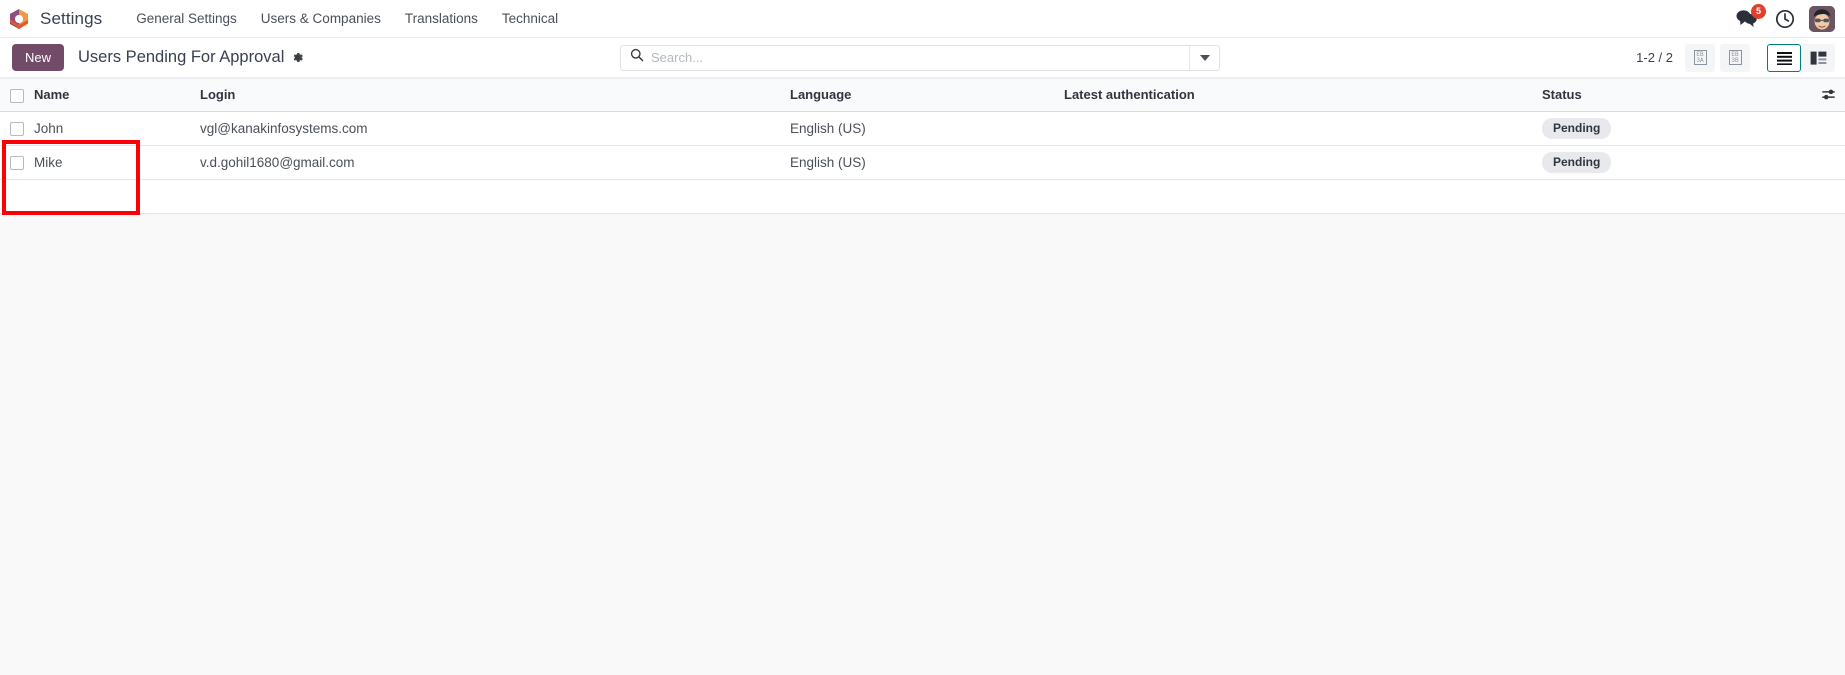 The height and width of the screenshot is (675, 1845). I want to click on search-input-wrapper, so click(905, 58).